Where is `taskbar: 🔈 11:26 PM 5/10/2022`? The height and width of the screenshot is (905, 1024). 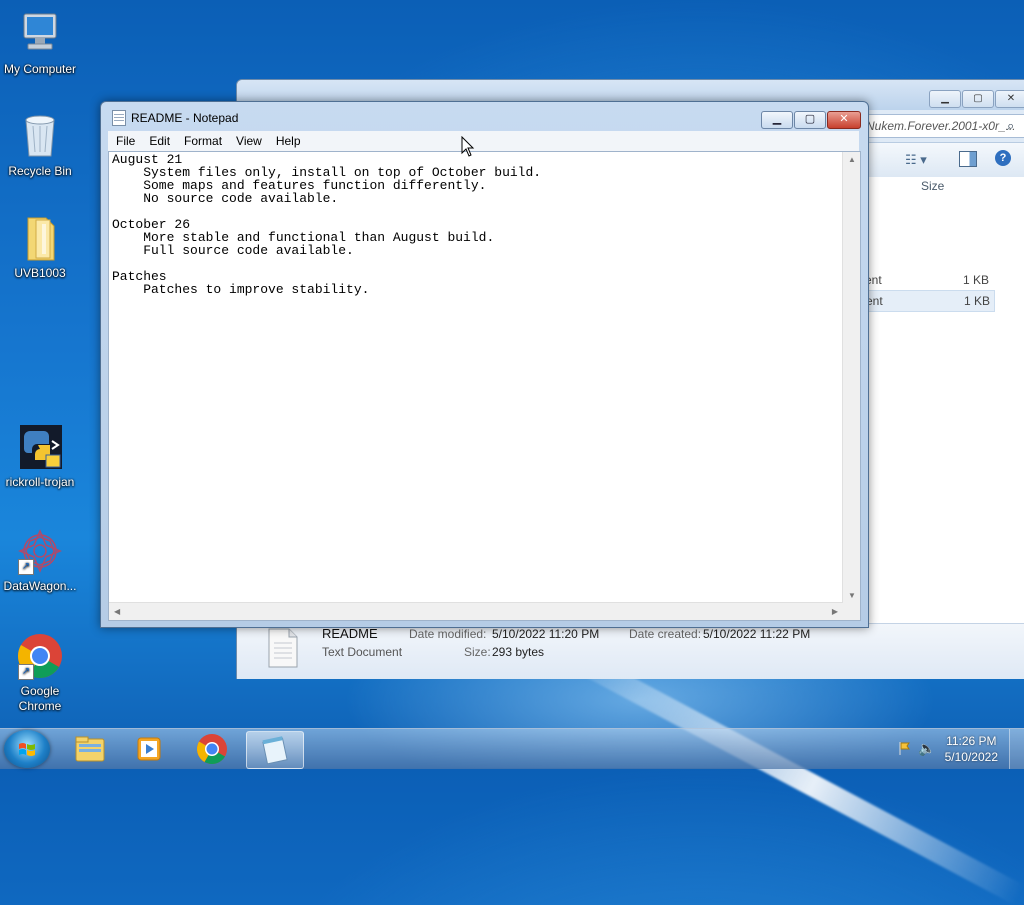
taskbar: 🔈 11:26 PM 5/10/2022 is located at coordinates (512, 748).